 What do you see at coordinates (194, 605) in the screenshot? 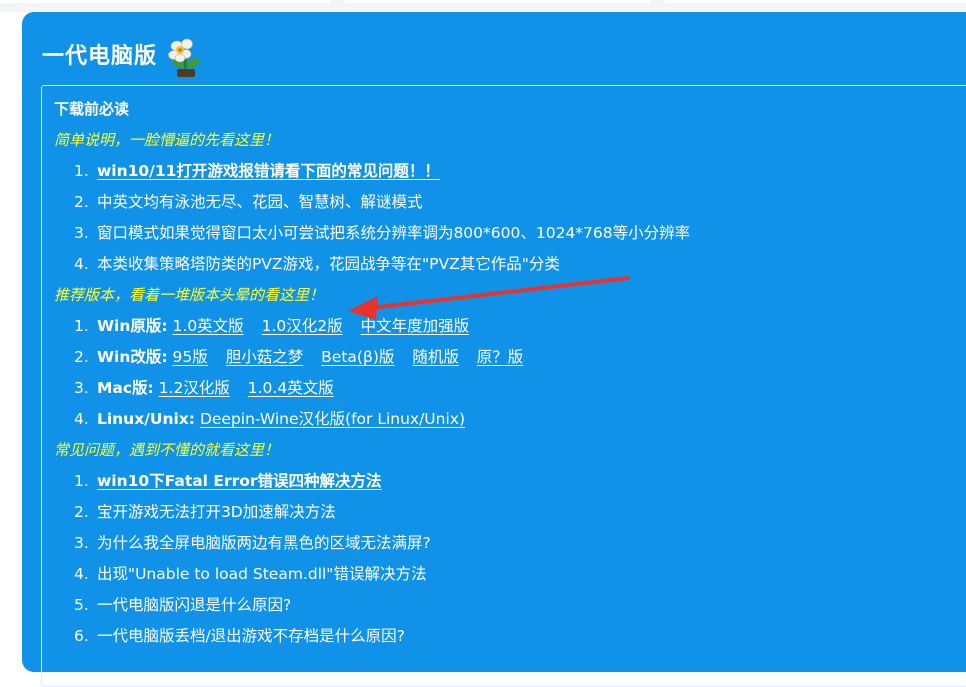
I see `item-text: 一代电脑版闪退是什么原因?` at bounding box center [194, 605].